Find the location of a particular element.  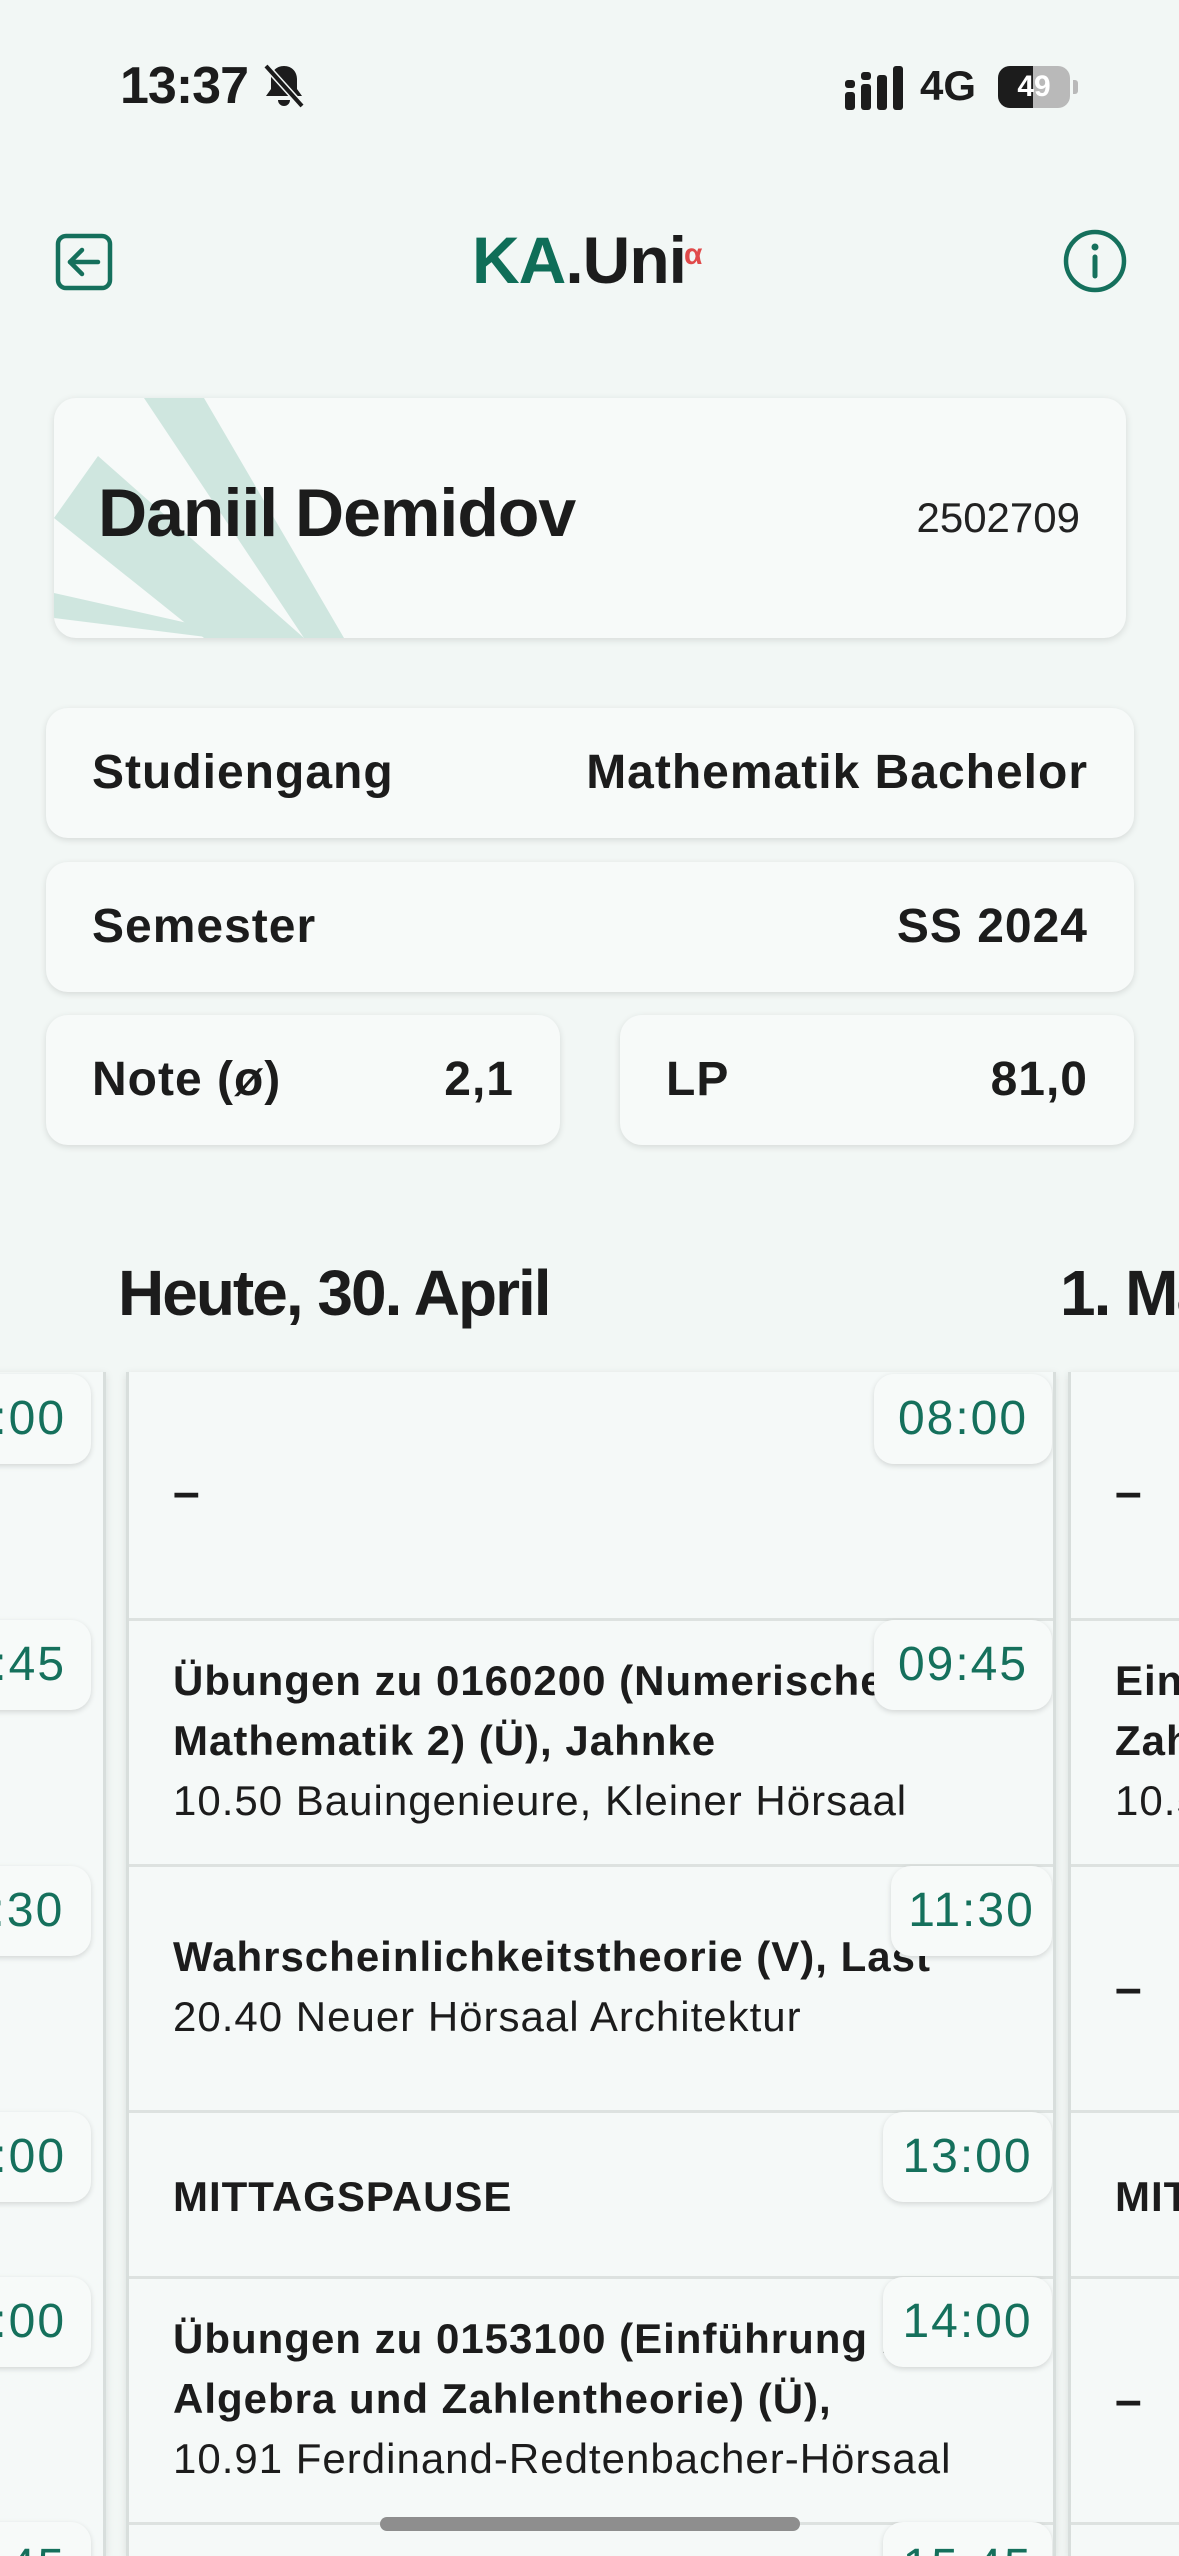

network-type: 4G is located at coordinates (948, 85).